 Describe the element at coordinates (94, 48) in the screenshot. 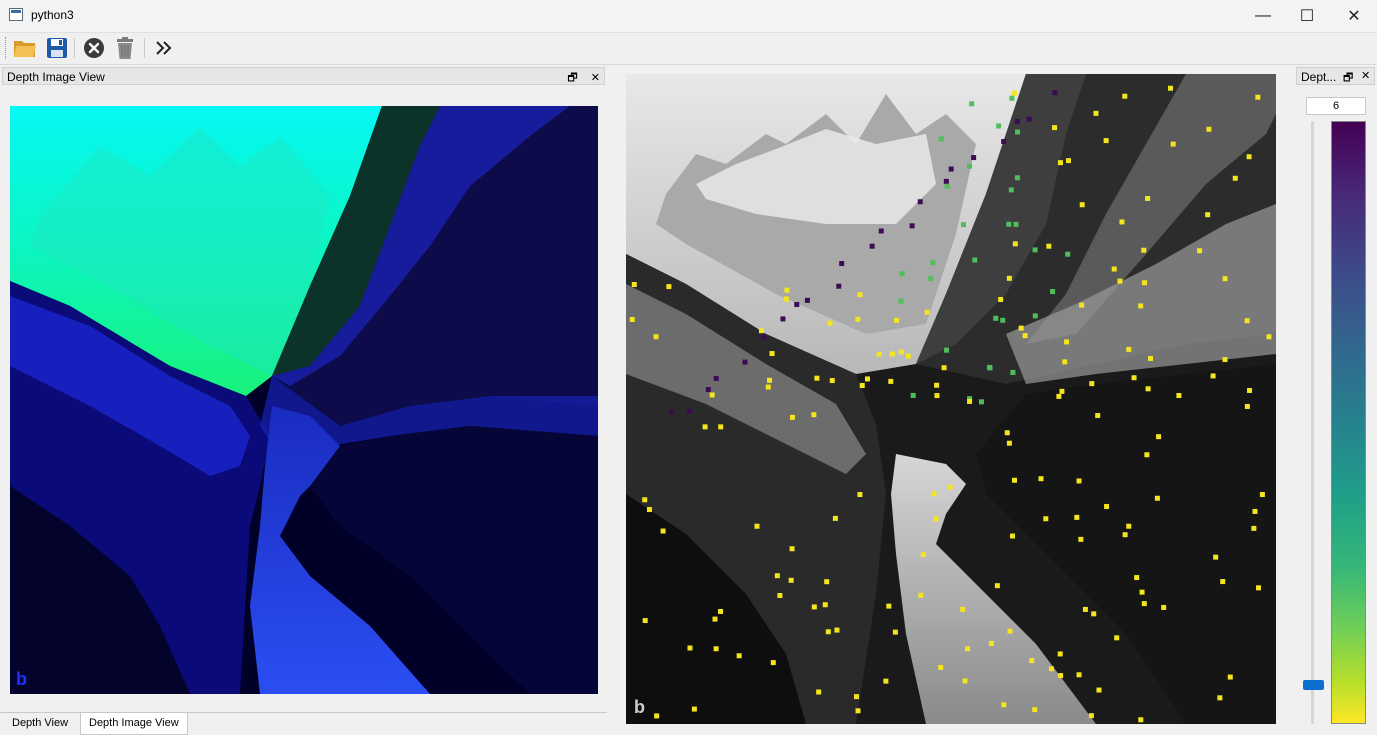

I see `clear-button` at that location.